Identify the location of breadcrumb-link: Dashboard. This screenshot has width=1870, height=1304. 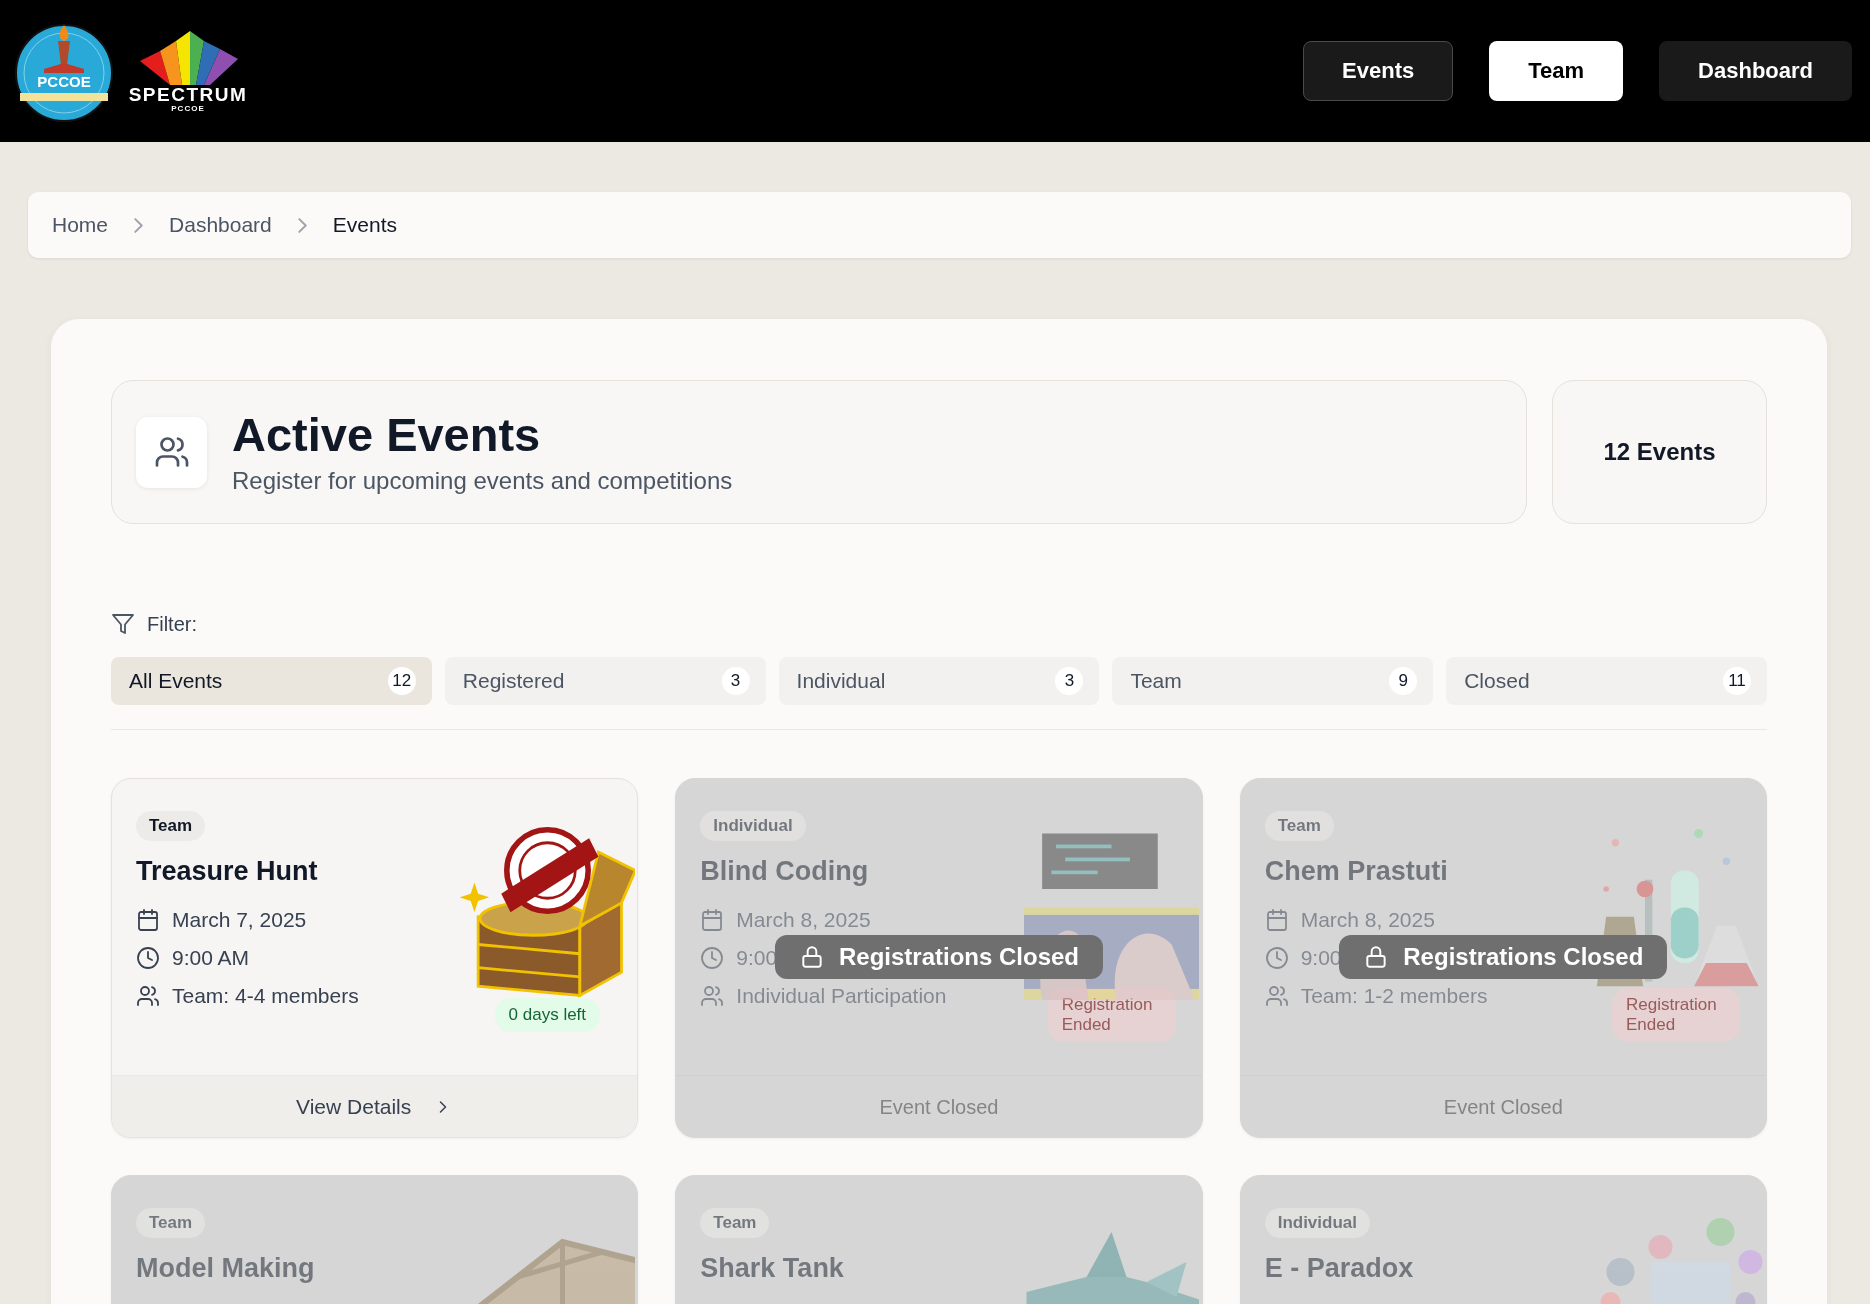
(220, 225).